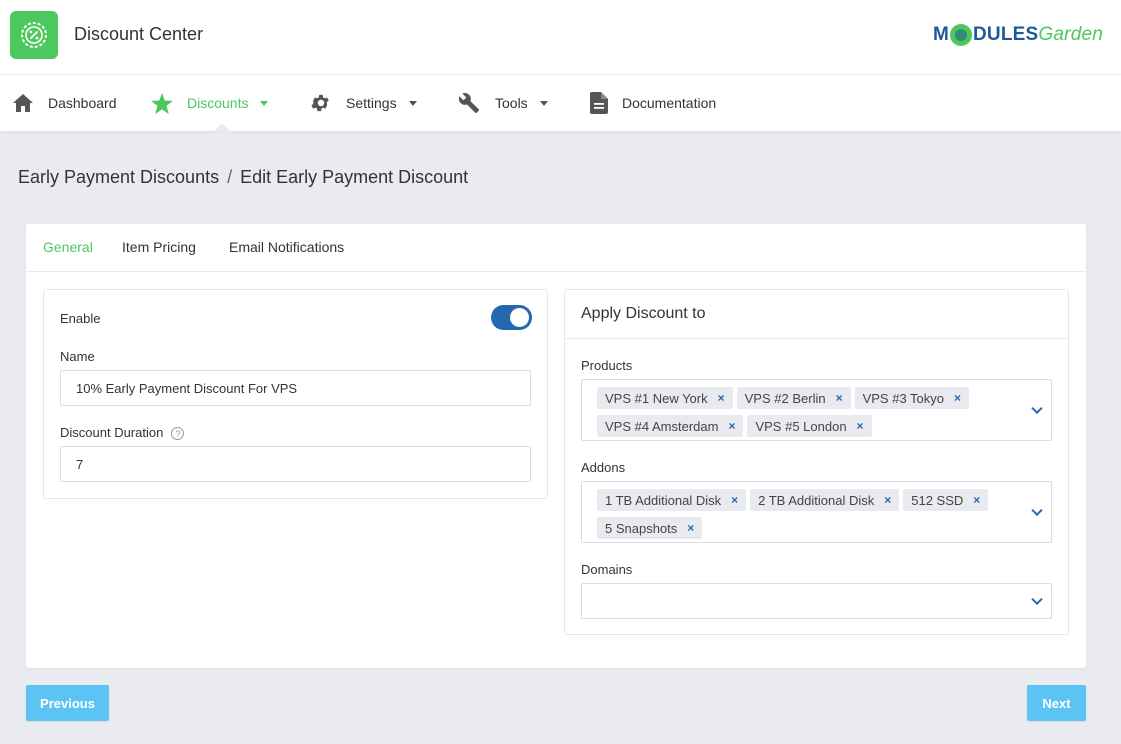  What do you see at coordinates (816, 601) in the screenshot?
I see `domains-select` at bounding box center [816, 601].